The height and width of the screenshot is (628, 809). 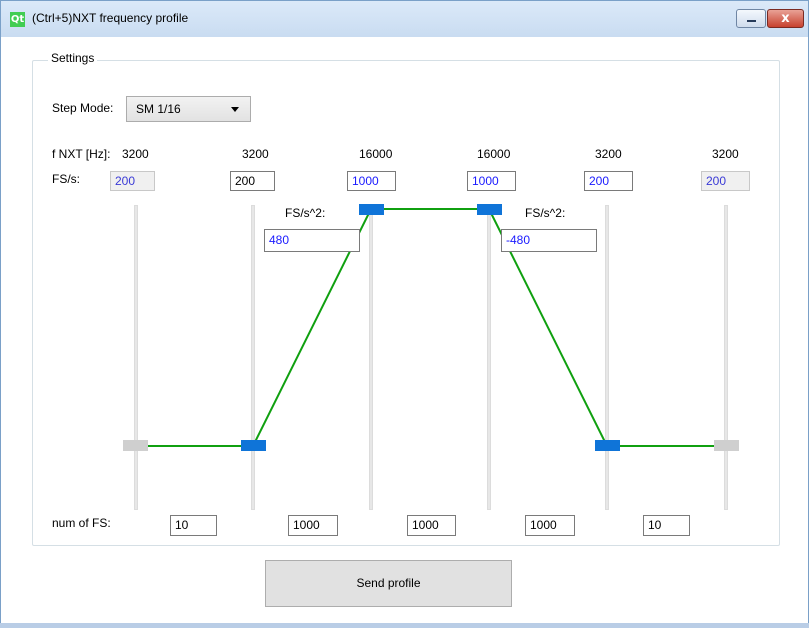 I want to click on close-icon: x, so click(x=785, y=18).